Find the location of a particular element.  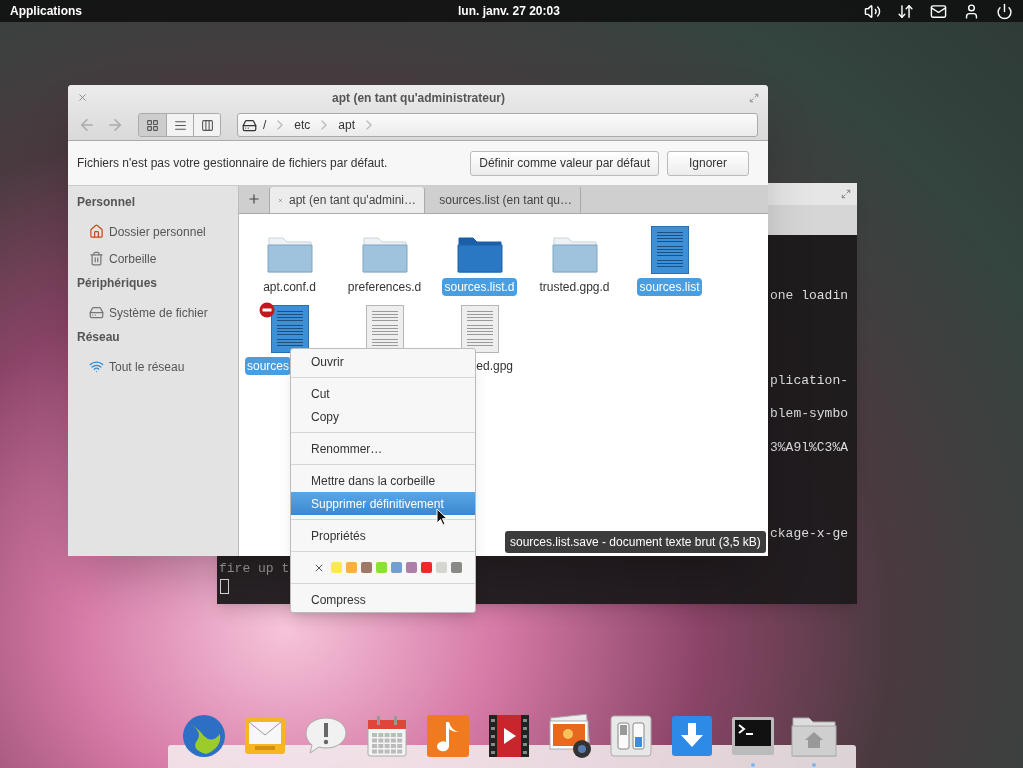

file-name: ed.gpg is located at coordinates (494, 366).